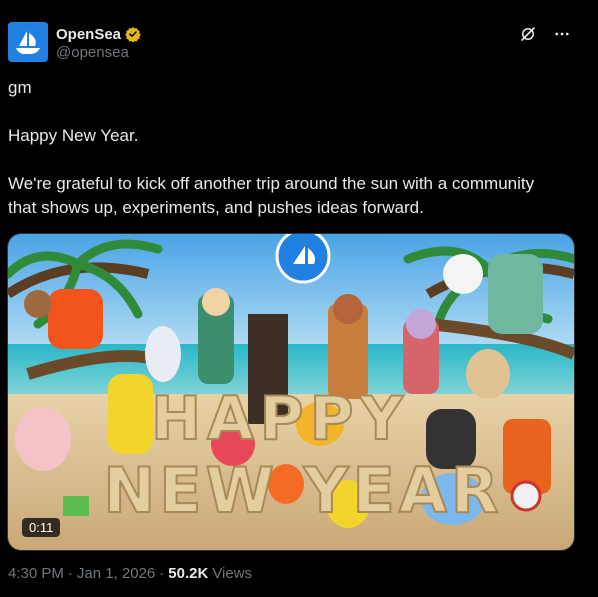 The image size is (598, 597). What do you see at coordinates (88, 34) in the screenshot?
I see `display-name: OpenSea` at bounding box center [88, 34].